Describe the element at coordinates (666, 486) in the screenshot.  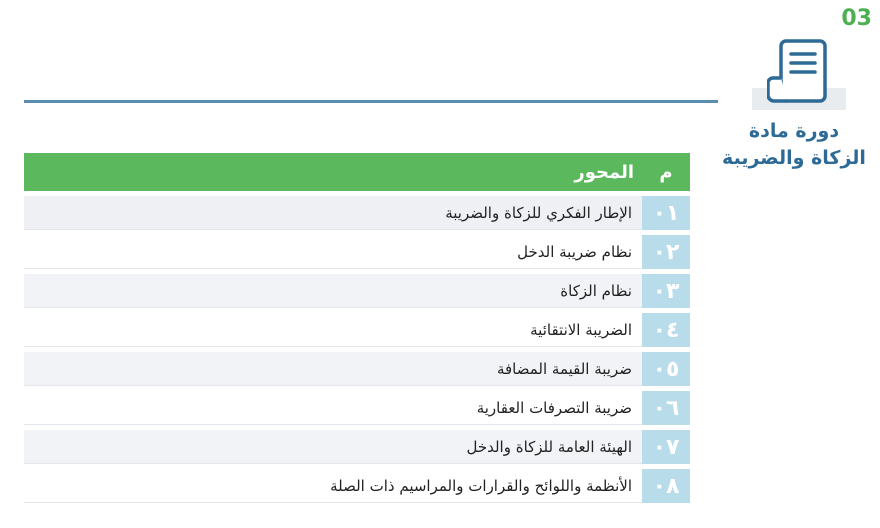
I see `row-number: ٠٨` at that location.